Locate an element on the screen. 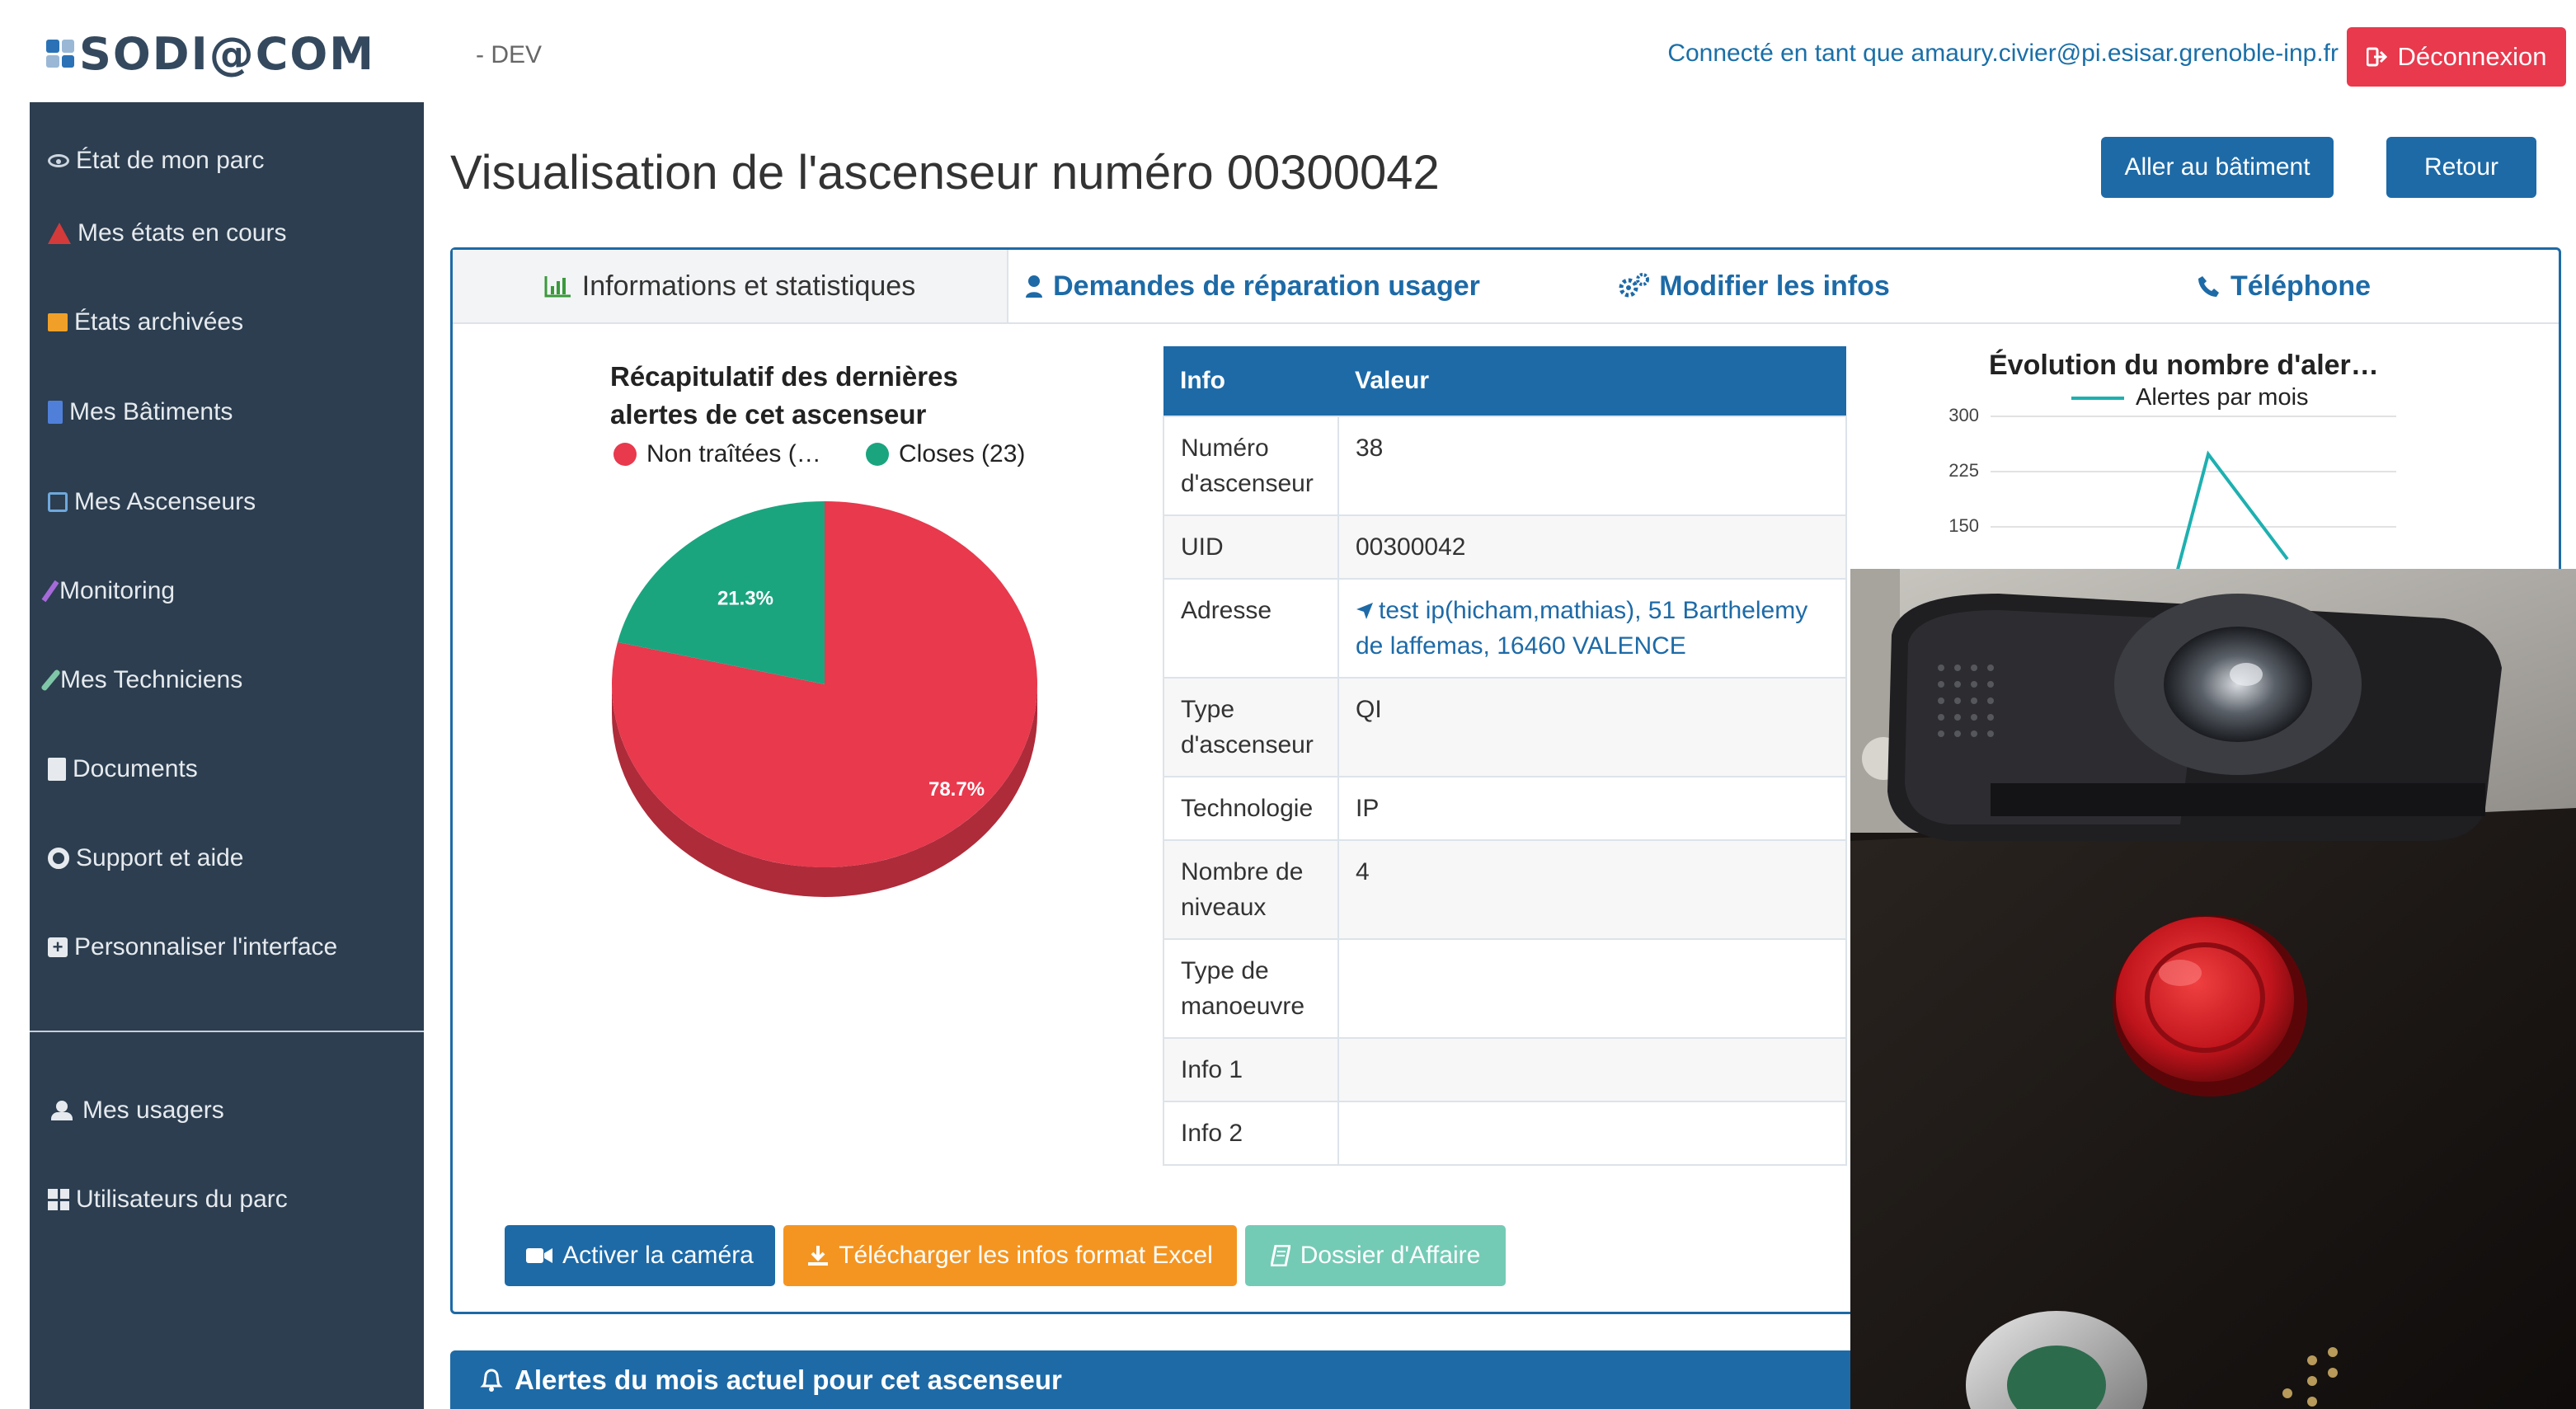  table-row: Technologie IP is located at coordinates (1505, 809).